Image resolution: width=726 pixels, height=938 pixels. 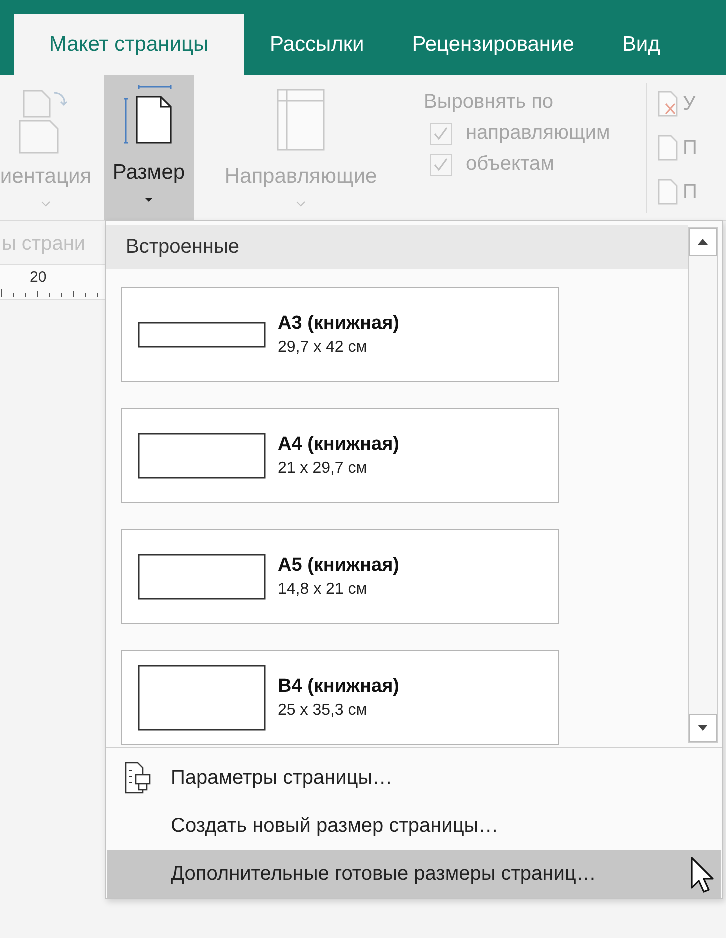 I want to click on scroll-up-icon, so click(x=703, y=242).